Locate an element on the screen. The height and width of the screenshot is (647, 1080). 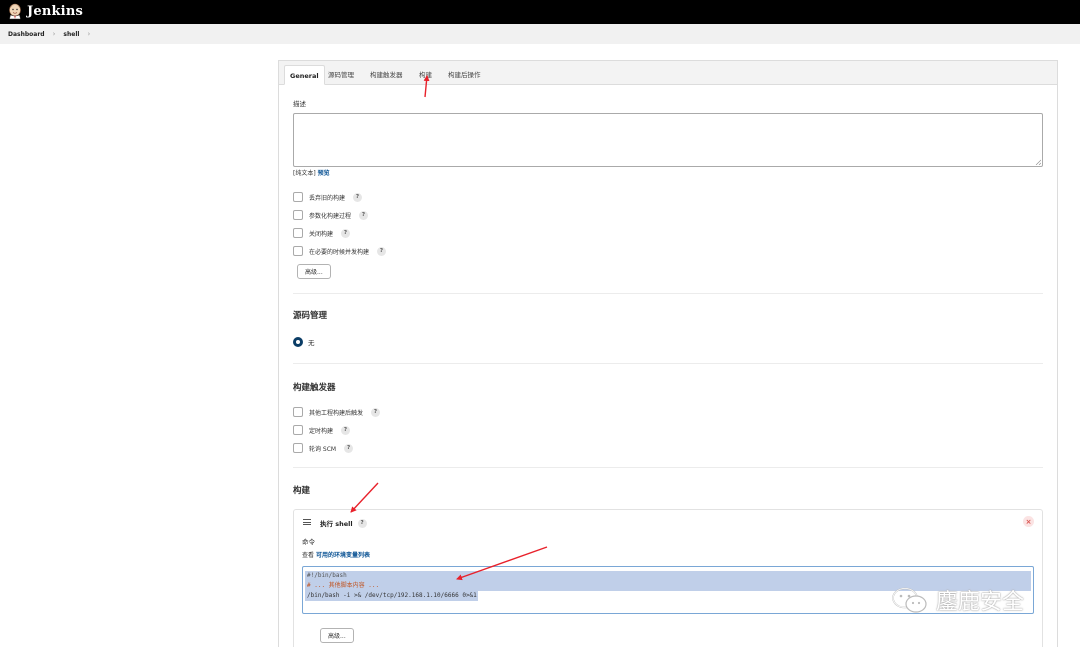
code-line: #!/bin/bash is located at coordinates (668, 576).